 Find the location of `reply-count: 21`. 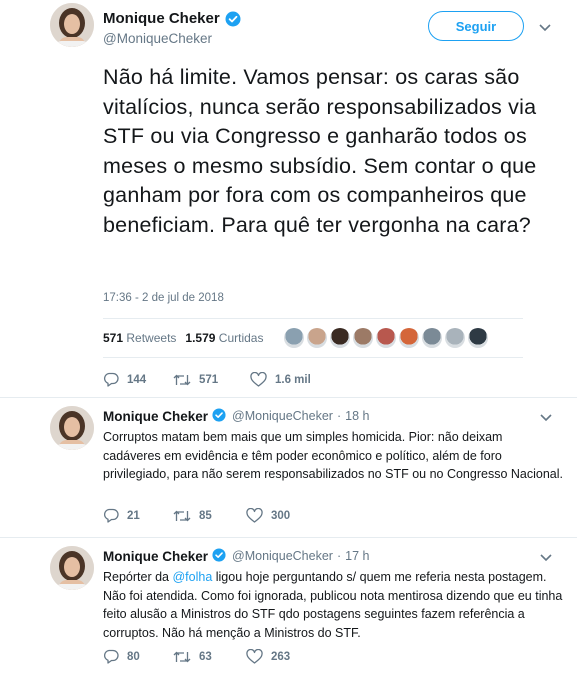

reply-count: 21 is located at coordinates (133, 515).